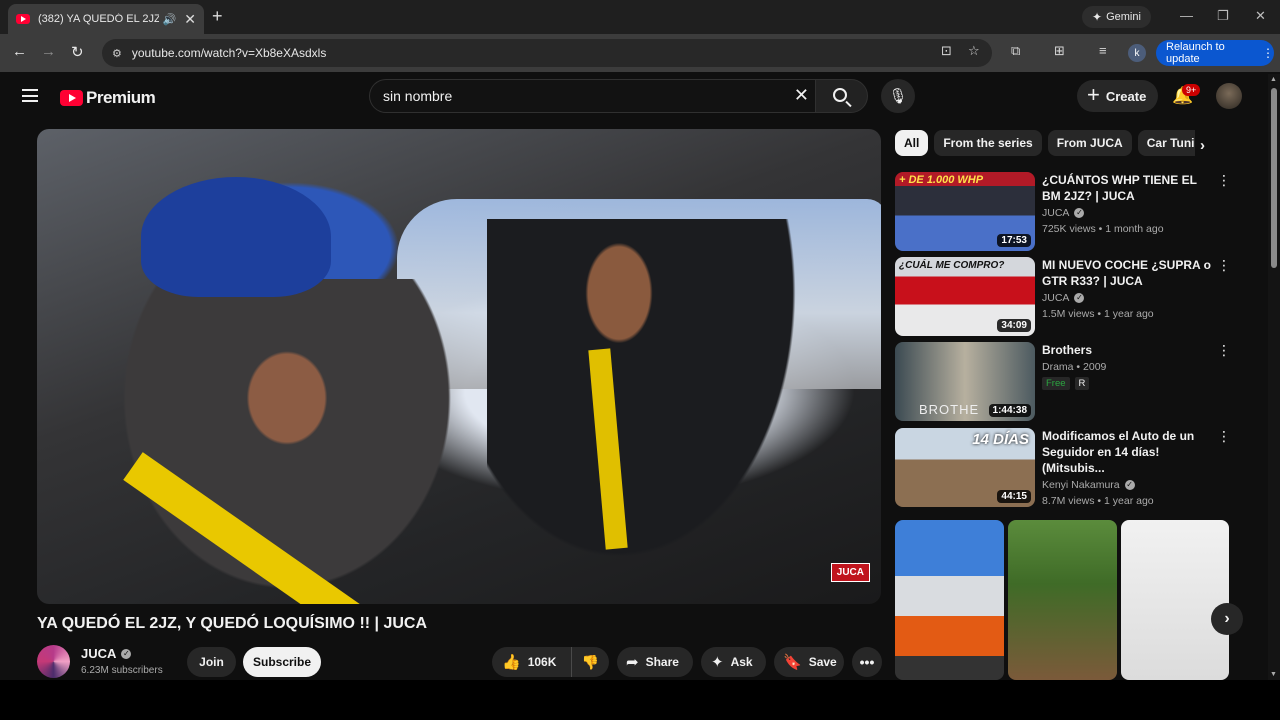  Describe the element at coordinates (1014, 496) in the screenshot. I see `duration-badge: 44:15` at that location.